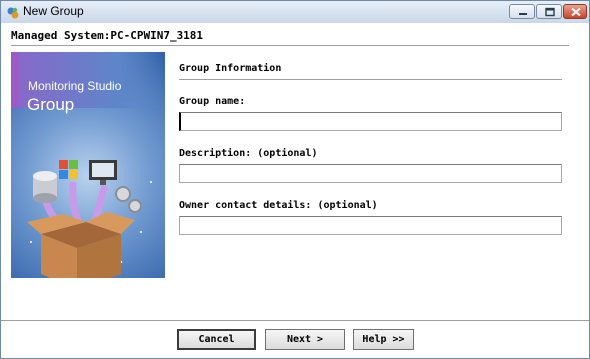  Describe the element at coordinates (370, 121) in the screenshot. I see `group-name-input` at that location.